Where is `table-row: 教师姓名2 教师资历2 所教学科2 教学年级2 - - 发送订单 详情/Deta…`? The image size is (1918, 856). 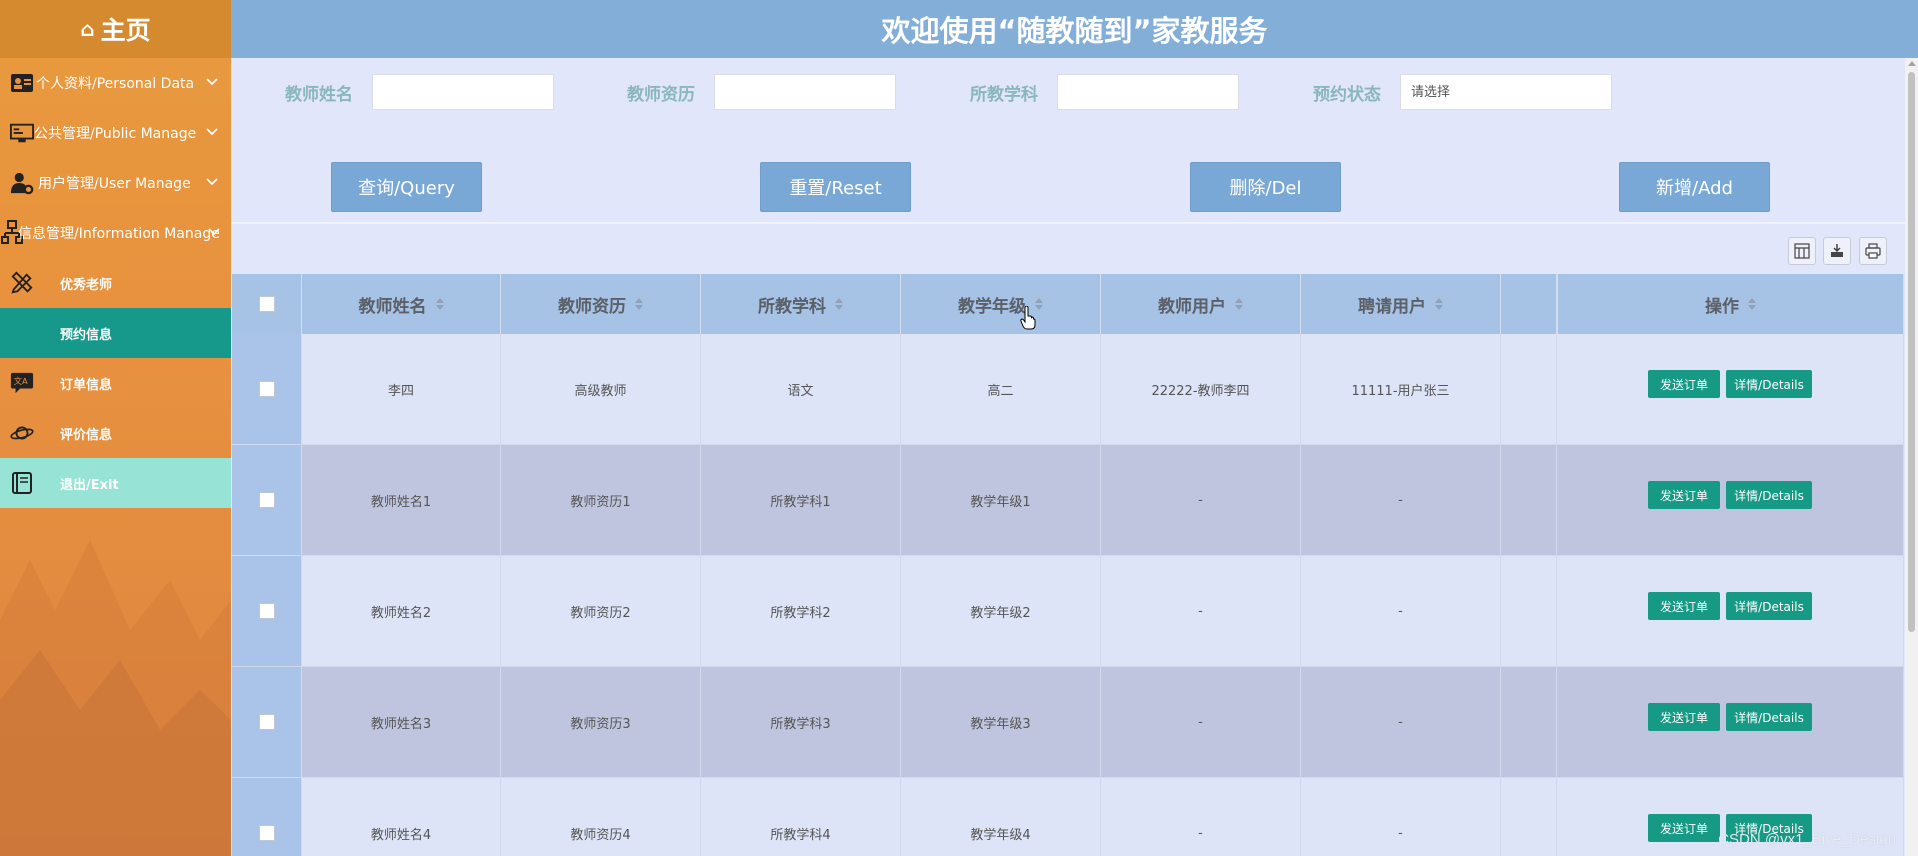
table-row: 教师姓名2 教师资历2 所教学科2 教学年级2 - - 发送订单 详情/Deta… is located at coordinates (1068, 611).